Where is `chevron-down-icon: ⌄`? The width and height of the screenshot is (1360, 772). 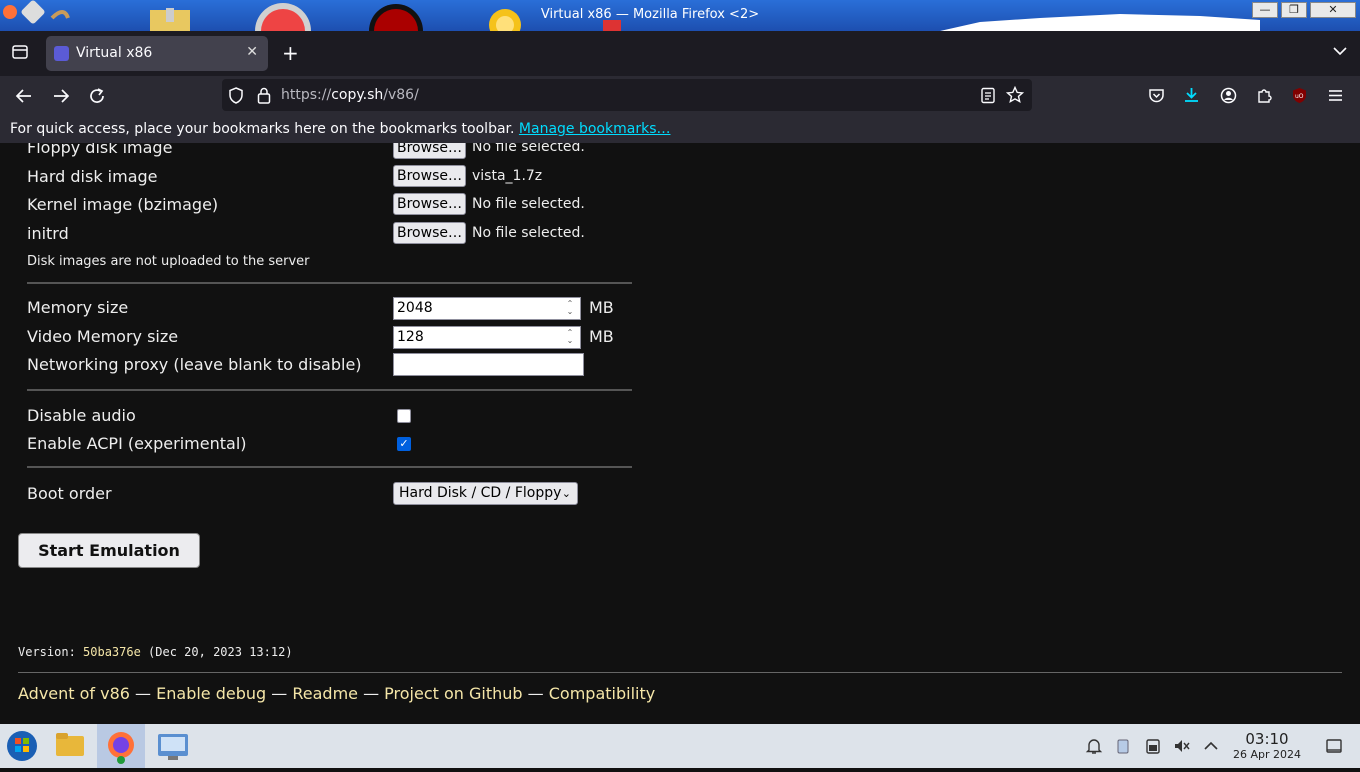
chevron-down-icon: ⌄ is located at coordinates (566, 493).